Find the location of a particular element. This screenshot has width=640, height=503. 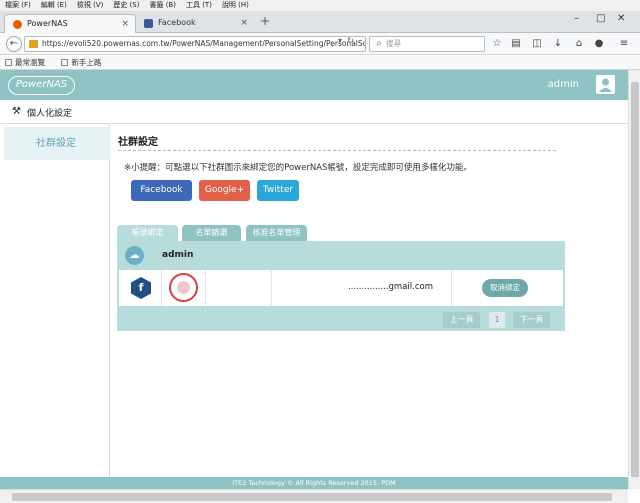

sidebar: 社群設定 is located at coordinates (55, 301).